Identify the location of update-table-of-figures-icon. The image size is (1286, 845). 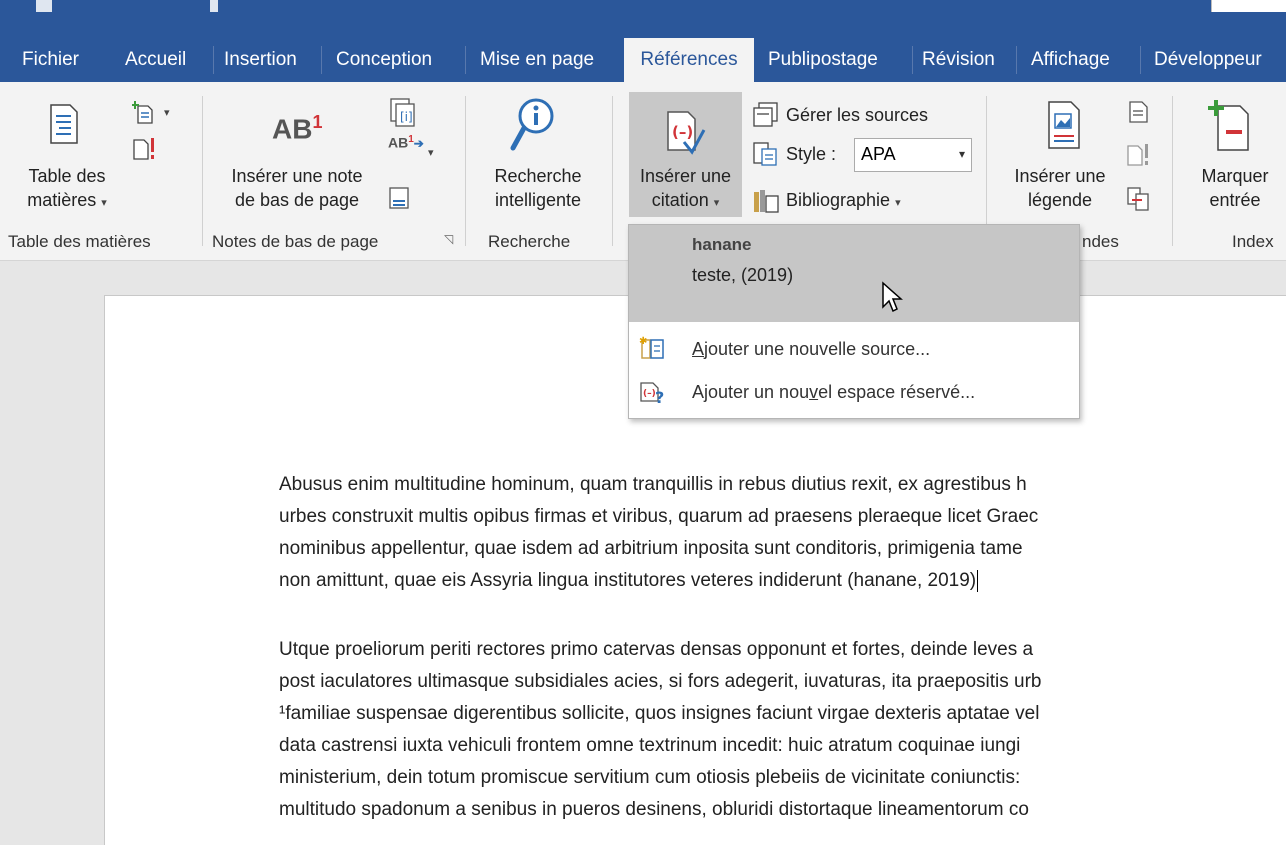
(1139, 155).